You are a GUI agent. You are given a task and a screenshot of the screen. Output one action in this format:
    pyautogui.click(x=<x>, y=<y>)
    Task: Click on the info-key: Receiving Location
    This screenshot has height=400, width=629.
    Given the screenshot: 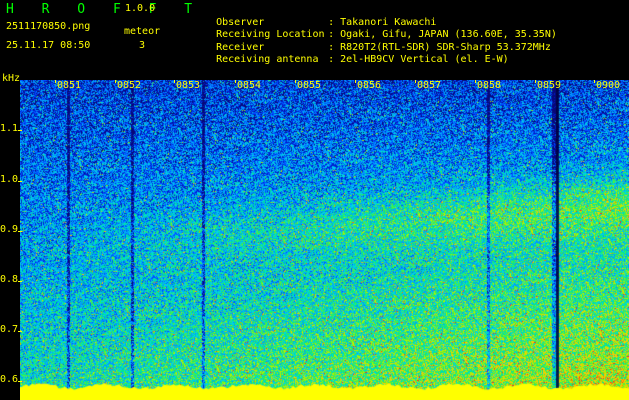 What is the action you would take?
    pyautogui.click(x=270, y=34)
    